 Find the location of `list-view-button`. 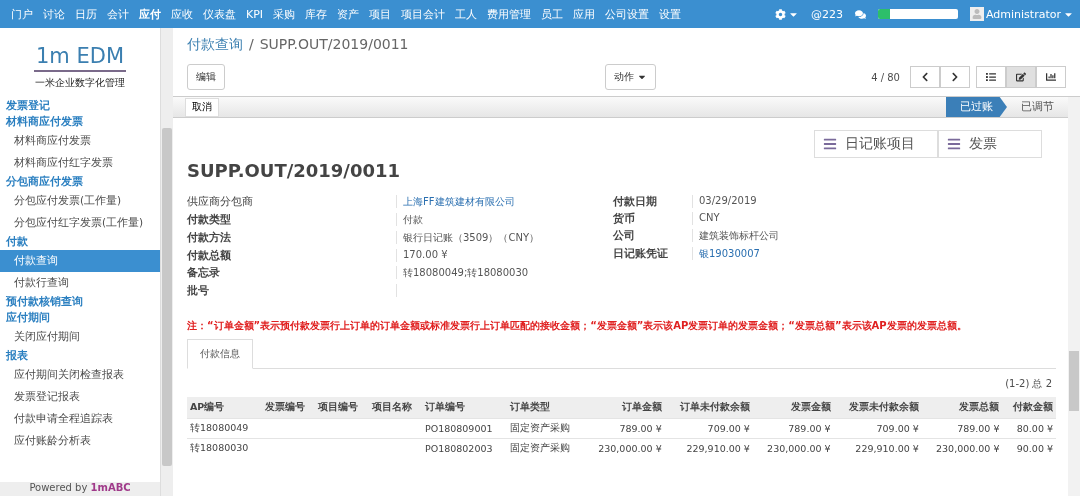

list-view-button is located at coordinates (991, 77).